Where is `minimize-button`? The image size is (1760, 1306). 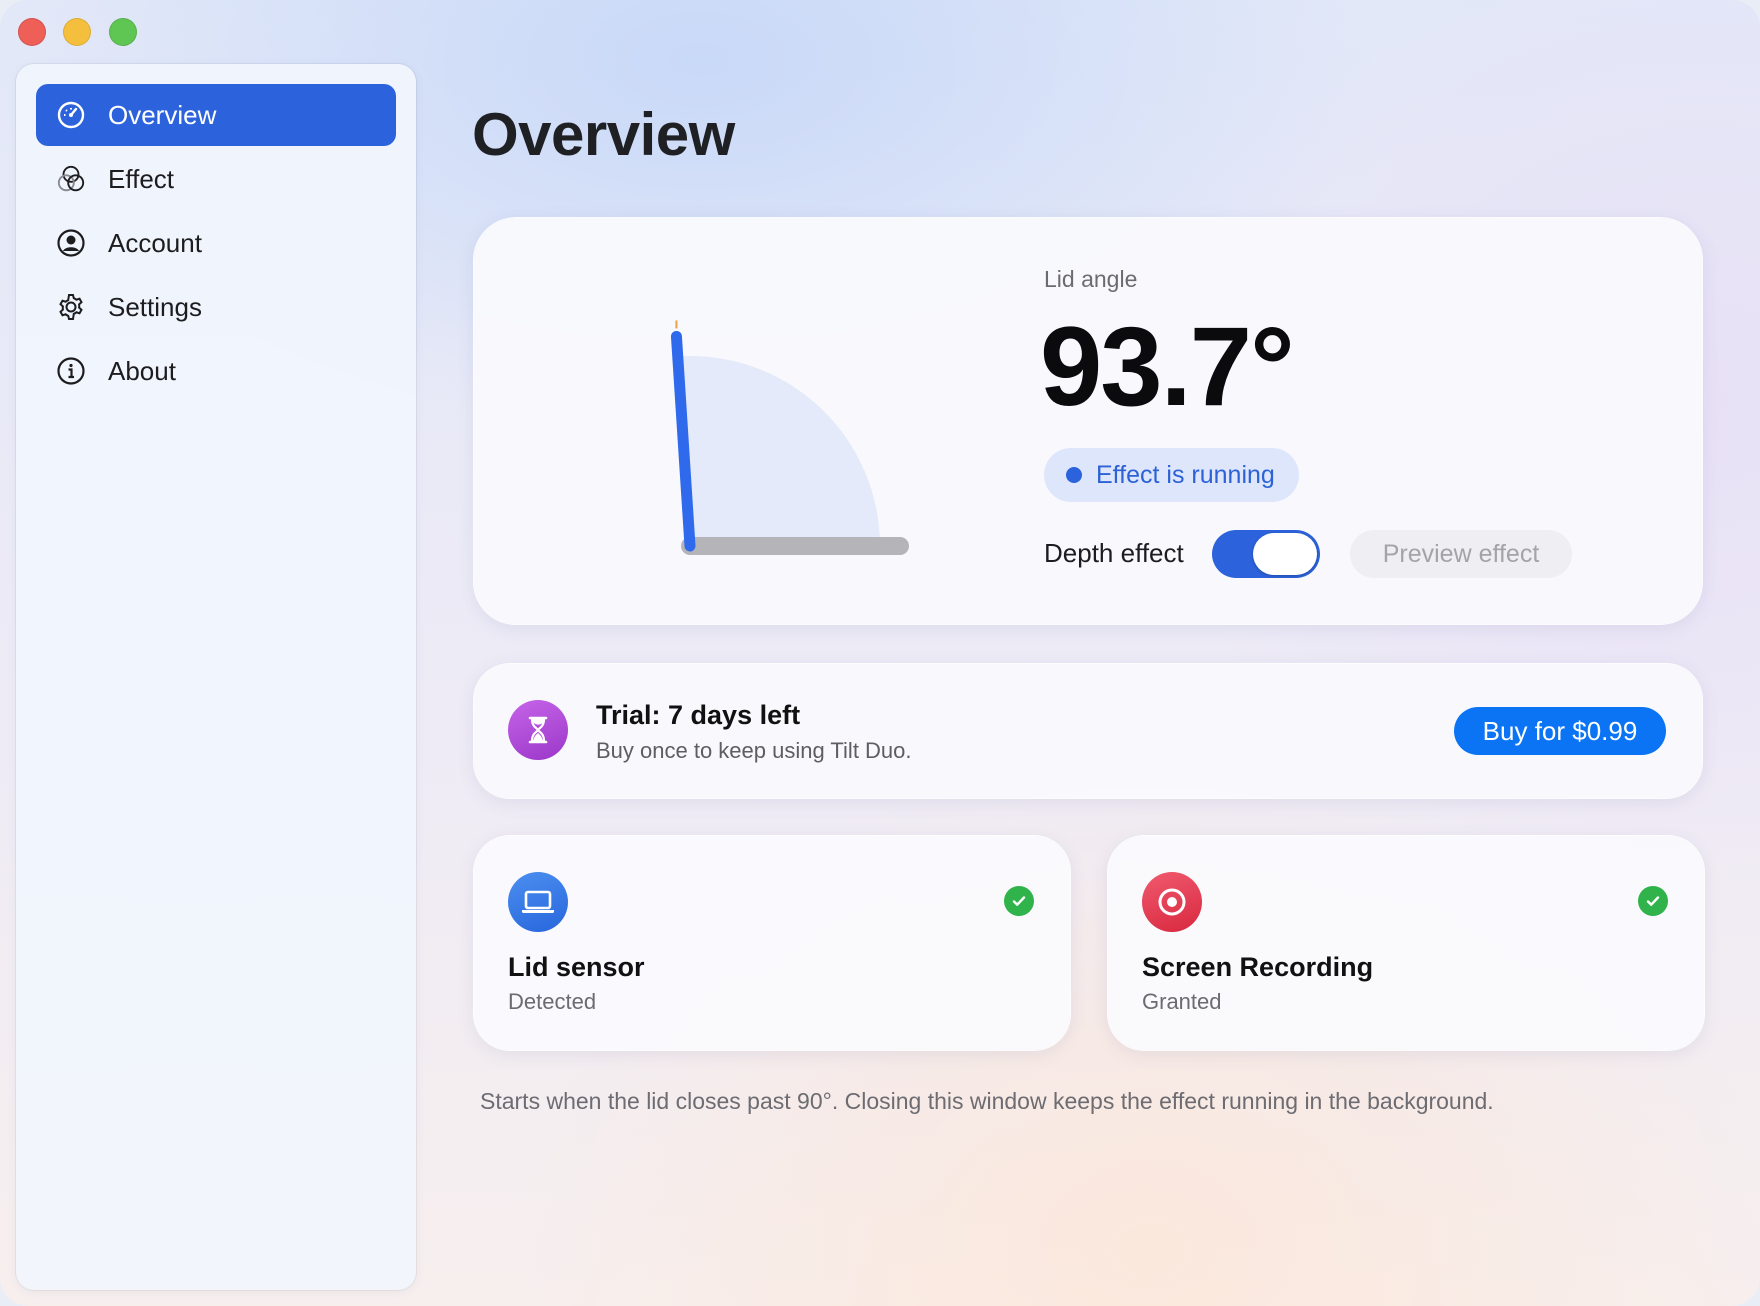 minimize-button is located at coordinates (77, 32).